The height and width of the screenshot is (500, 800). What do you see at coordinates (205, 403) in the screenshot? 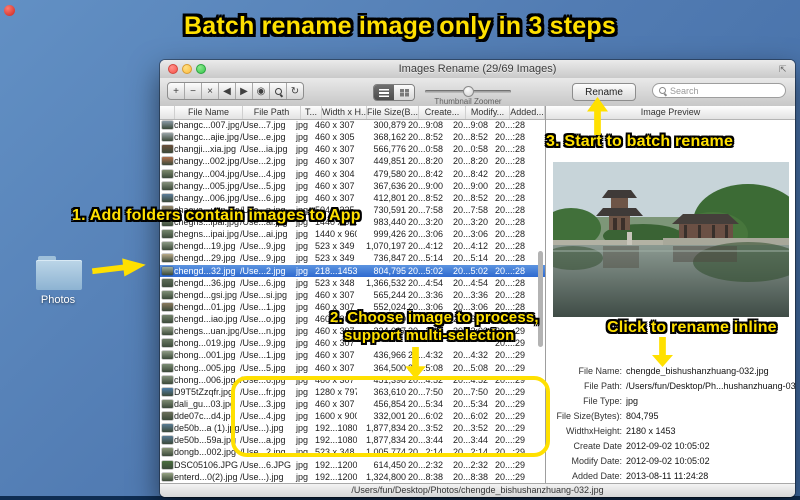
I see `cell-name: dali_gu...03.jpg` at bounding box center [205, 403].